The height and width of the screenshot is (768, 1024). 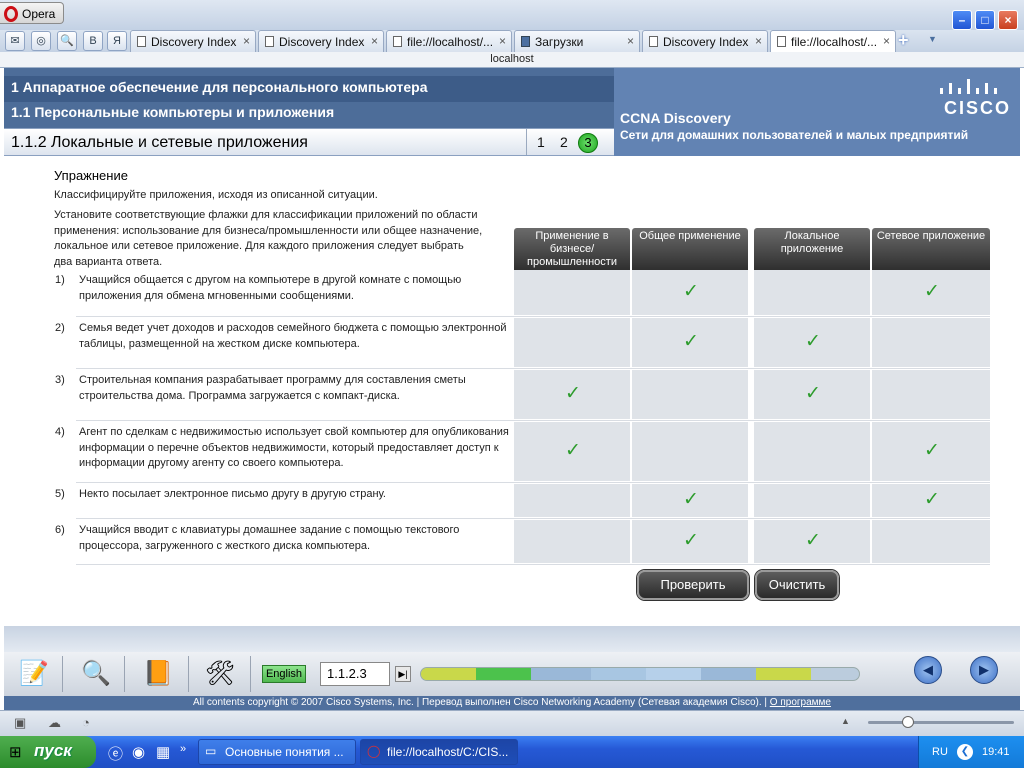 What do you see at coordinates (159, 142) in the screenshot?
I see `page-title: 1.1.2 Локальные и сетевые приложения` at bounding box center [159, 142].